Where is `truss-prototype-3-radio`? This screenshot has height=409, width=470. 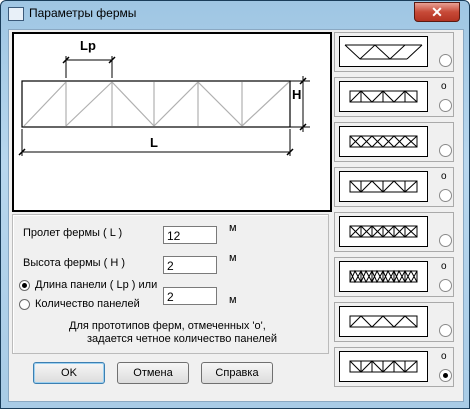
truss-prototype-3-radio is located at coordinates (445, 150).